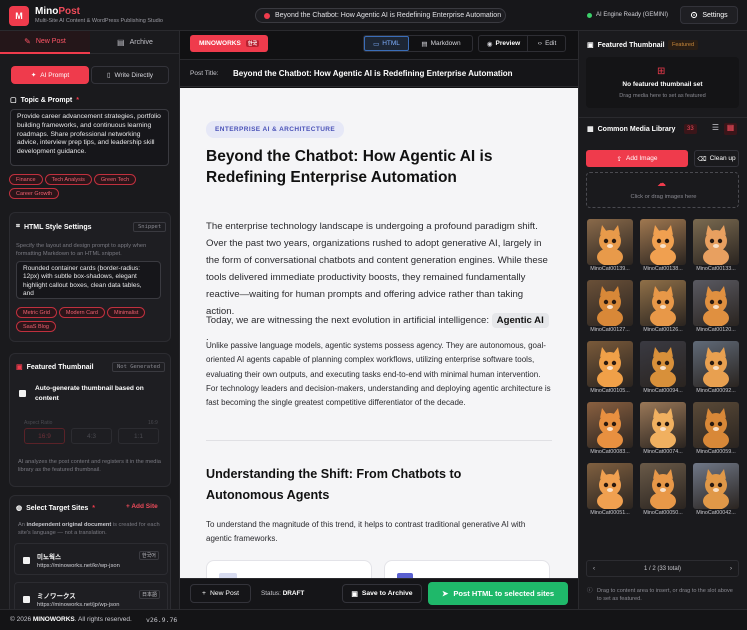 This screenshot has height=630, width=747. What do you see at coordinates (445, 43) in the screenshot?
I see `view-markdown-label: Markdown` at bounding box center [445, 43].